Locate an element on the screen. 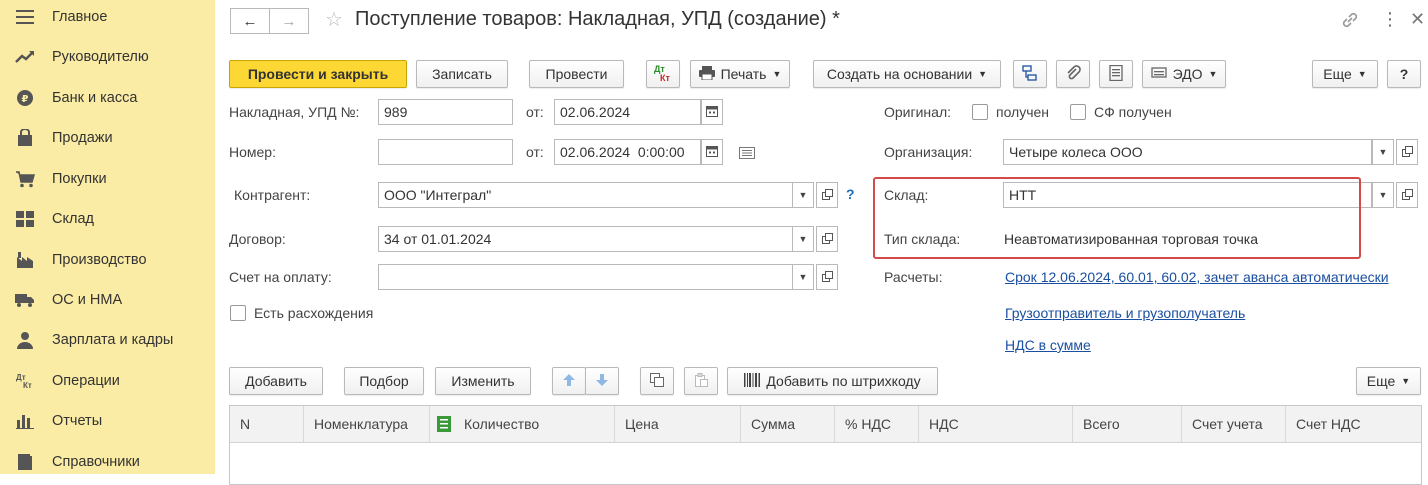  organization-dropdown: ▼ is located at coordinates (1383, 152).